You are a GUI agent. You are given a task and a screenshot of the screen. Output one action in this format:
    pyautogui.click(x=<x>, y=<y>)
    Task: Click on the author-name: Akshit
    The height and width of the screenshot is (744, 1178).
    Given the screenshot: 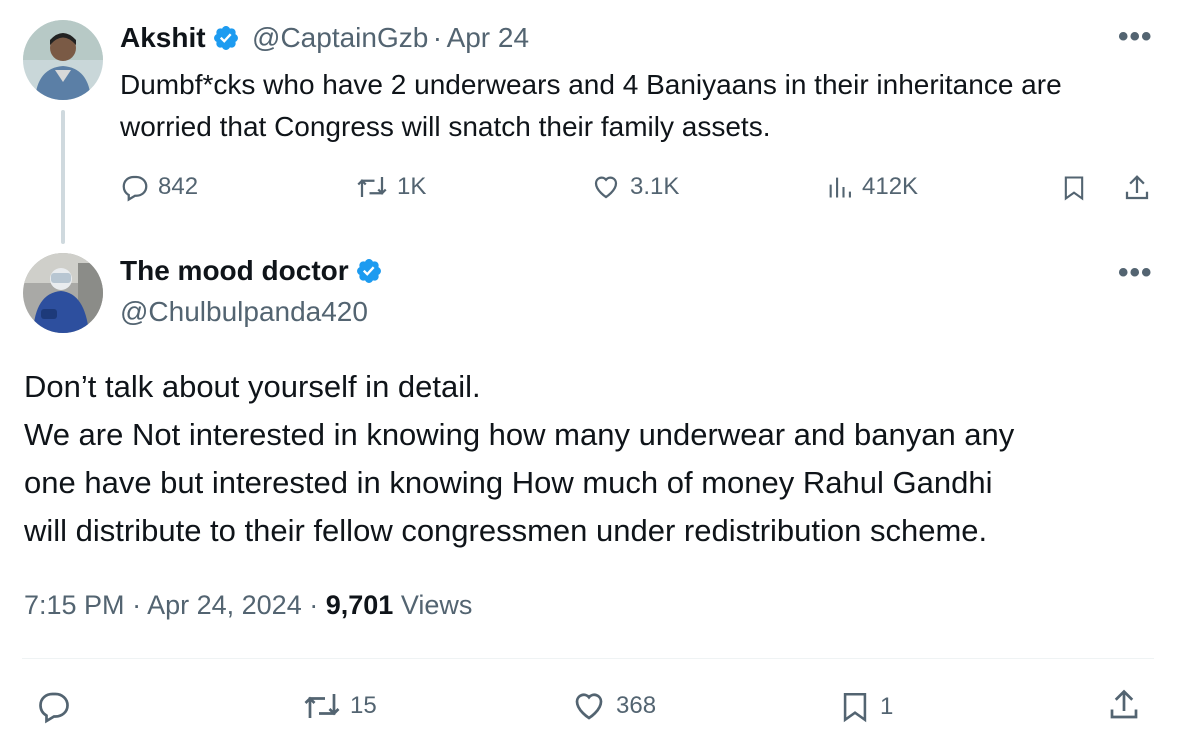 What is the action you would take?
    pyautogui.click(x=163, y=37)
    